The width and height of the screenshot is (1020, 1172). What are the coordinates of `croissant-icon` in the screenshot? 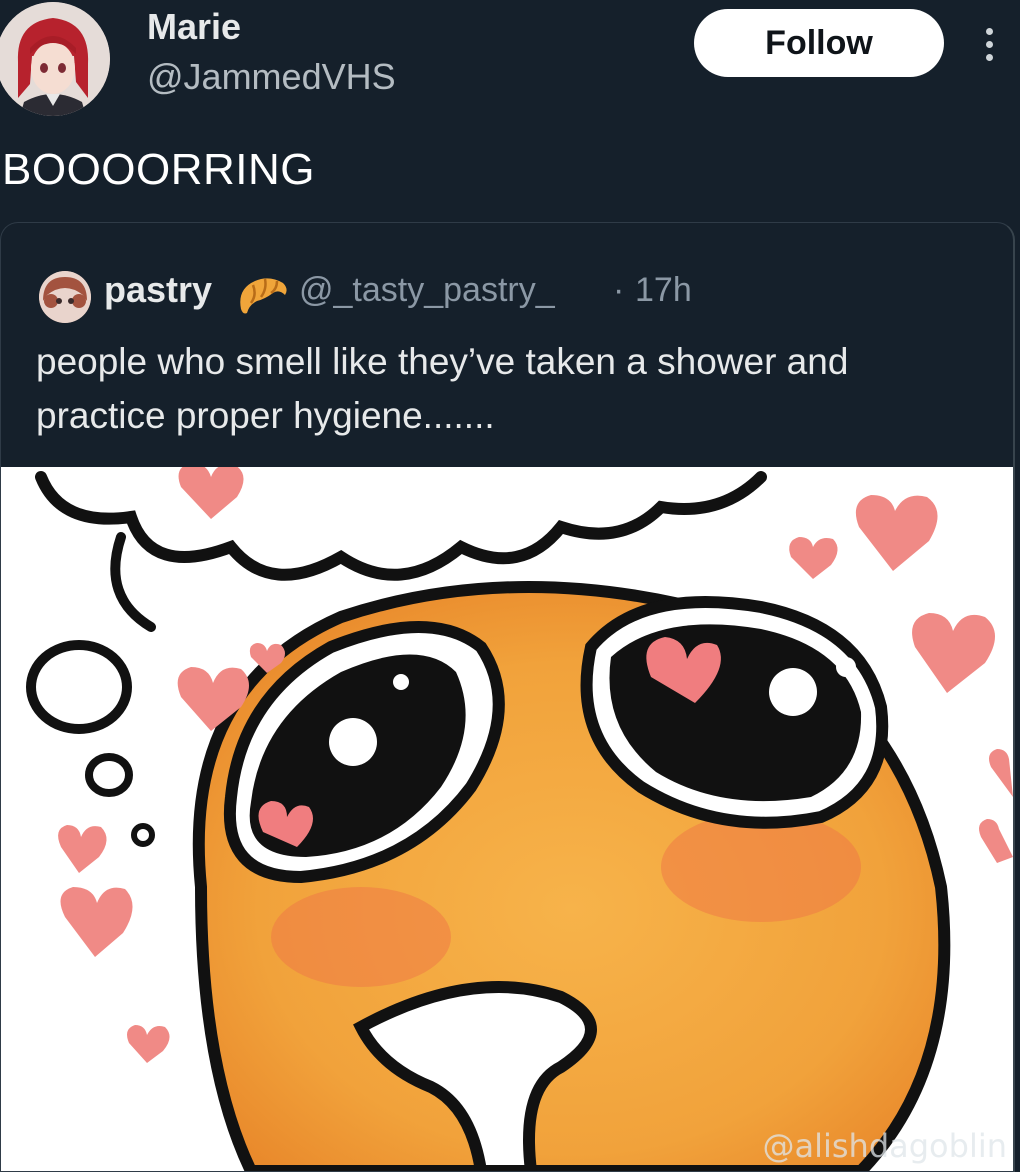 It's located at (263, 296).